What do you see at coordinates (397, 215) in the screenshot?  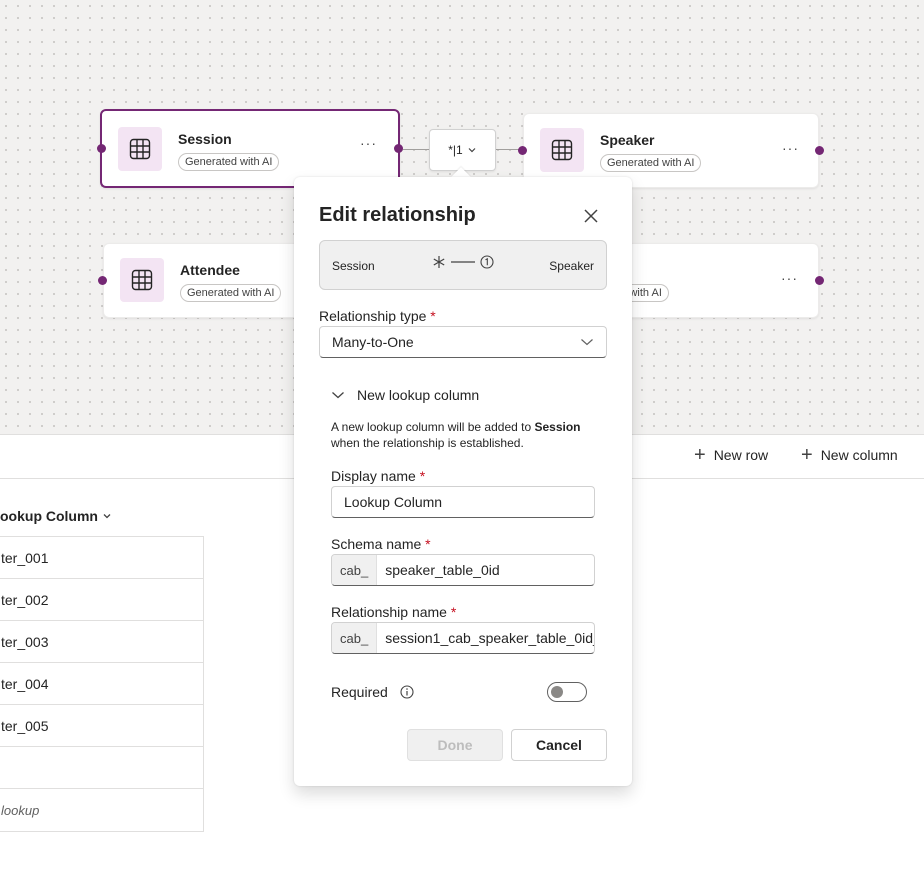 I see `dialog-title: Edit relationship` at bounding box center [397, 215].